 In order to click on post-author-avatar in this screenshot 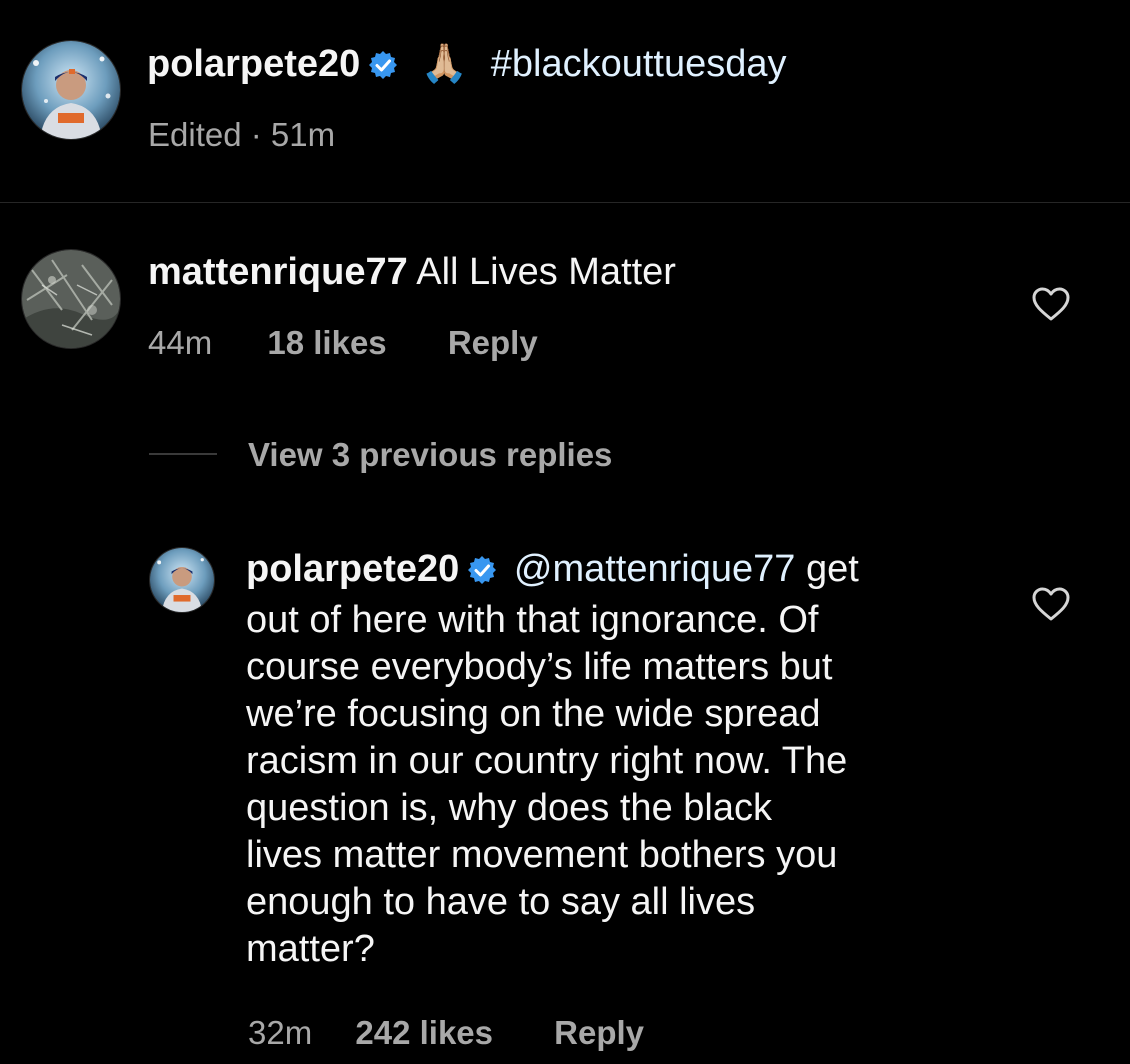, I will do `click(71, 90)`.